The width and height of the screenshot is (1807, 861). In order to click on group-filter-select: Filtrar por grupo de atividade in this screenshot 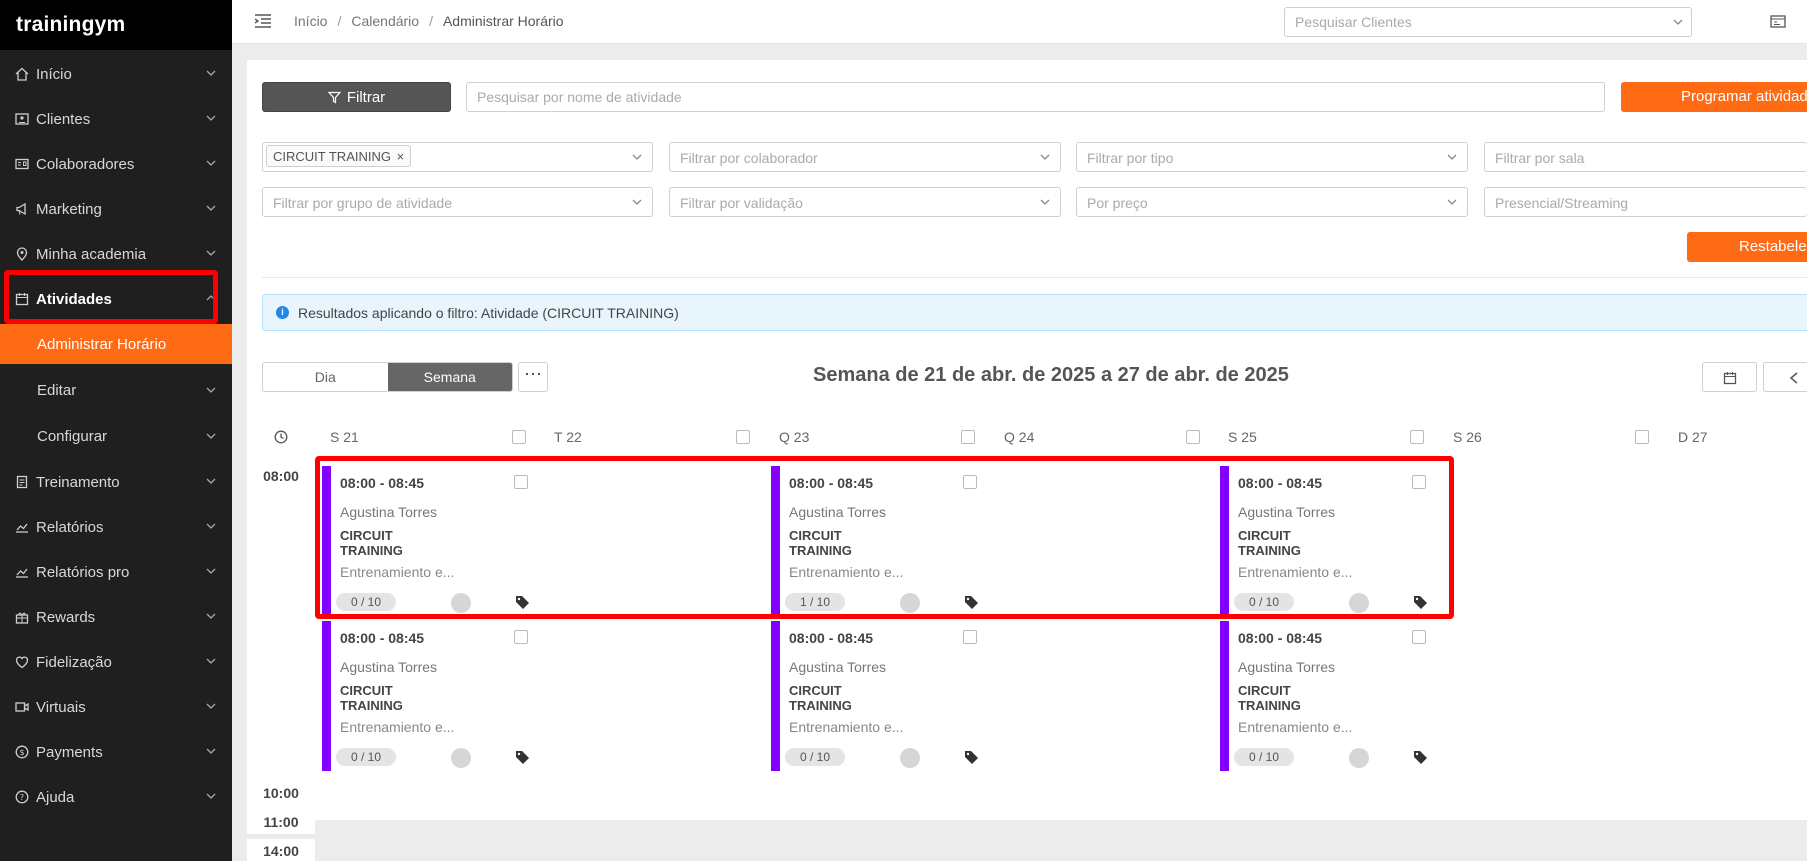, I will do `click(457, 202)`.